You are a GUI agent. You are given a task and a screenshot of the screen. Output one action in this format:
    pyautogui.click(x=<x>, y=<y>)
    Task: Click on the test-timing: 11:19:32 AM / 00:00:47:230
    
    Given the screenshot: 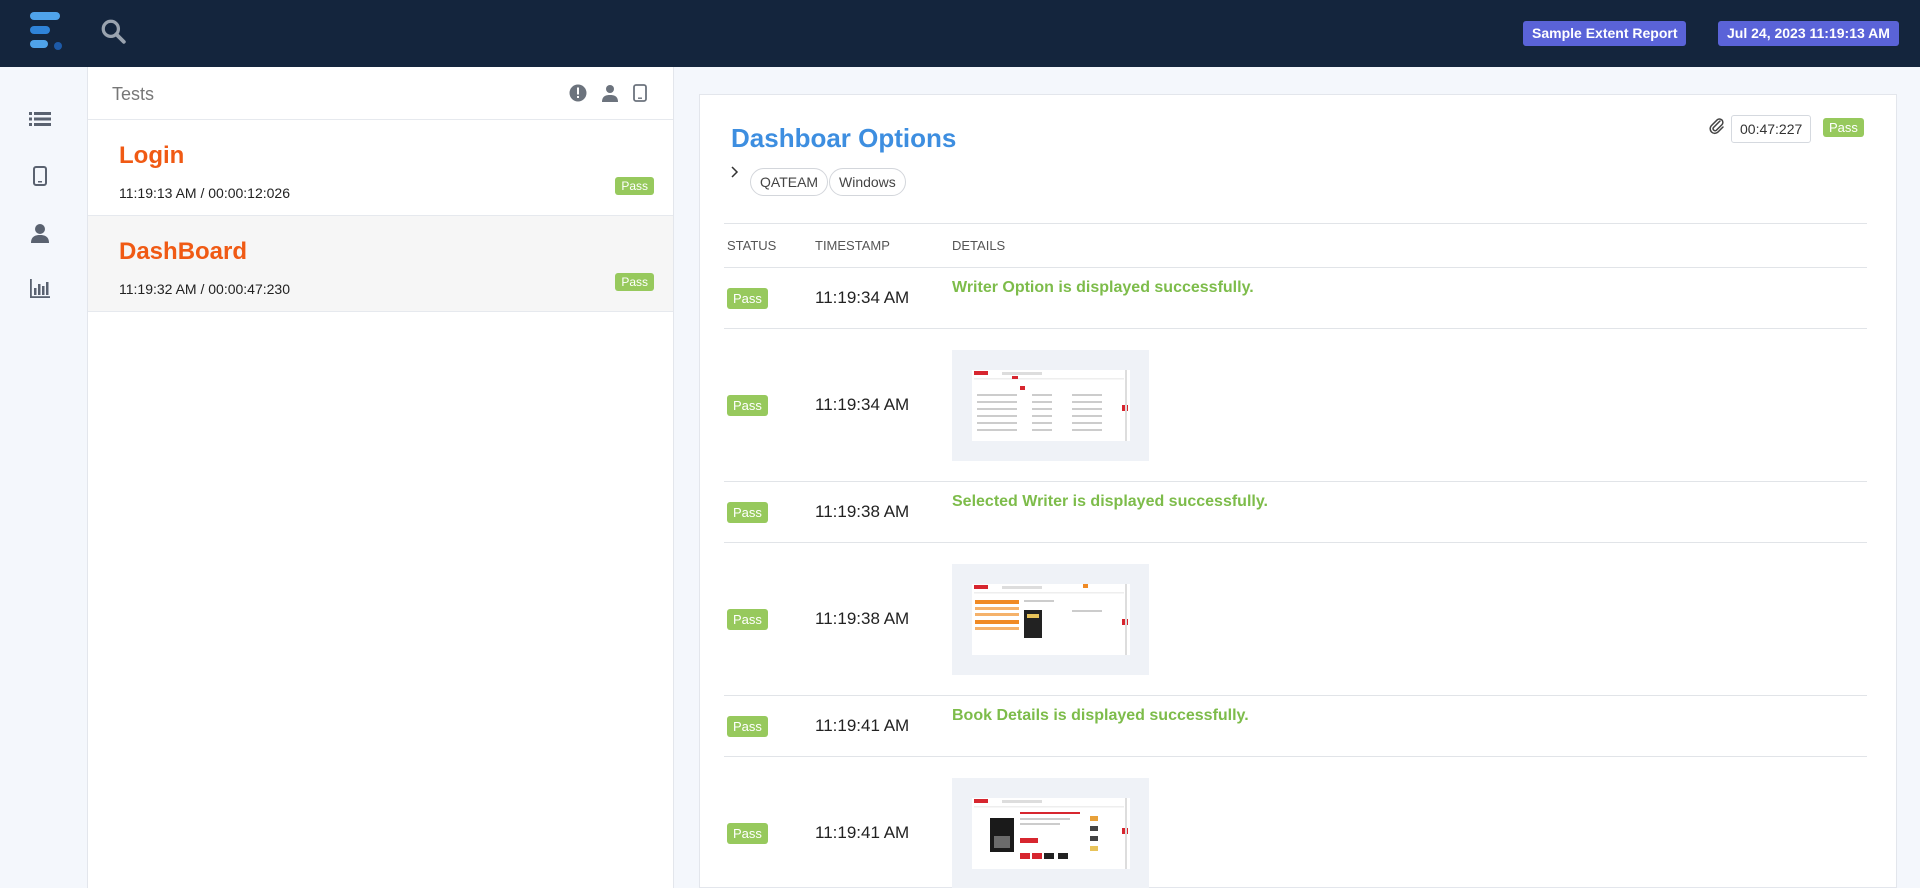 What is the action you would take?
    pyautogui.click(x=204, y=289)
    